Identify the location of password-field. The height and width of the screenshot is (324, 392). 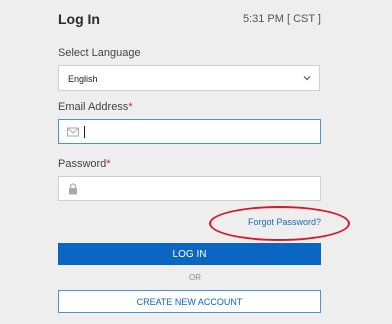
(189, 188).